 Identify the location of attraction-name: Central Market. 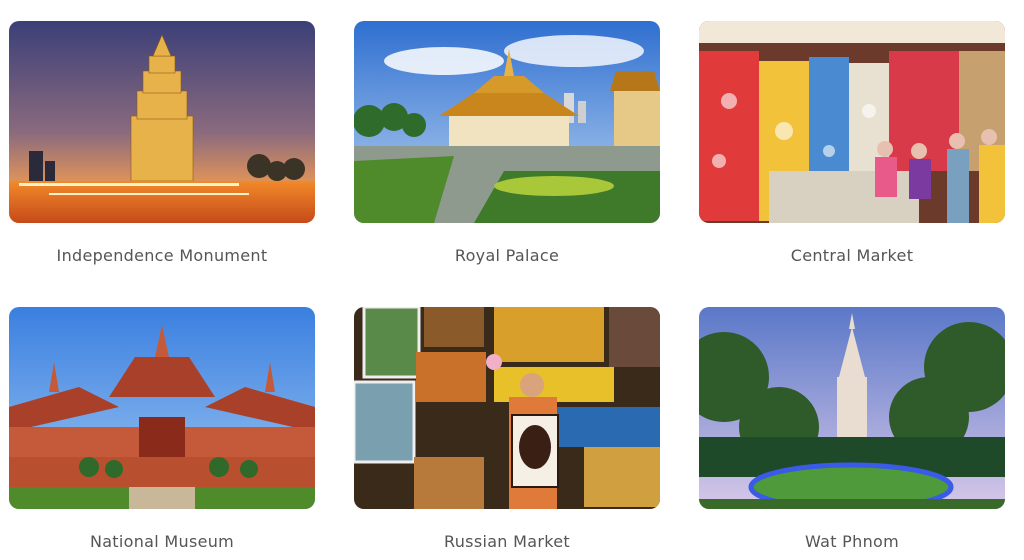
(852, 255).